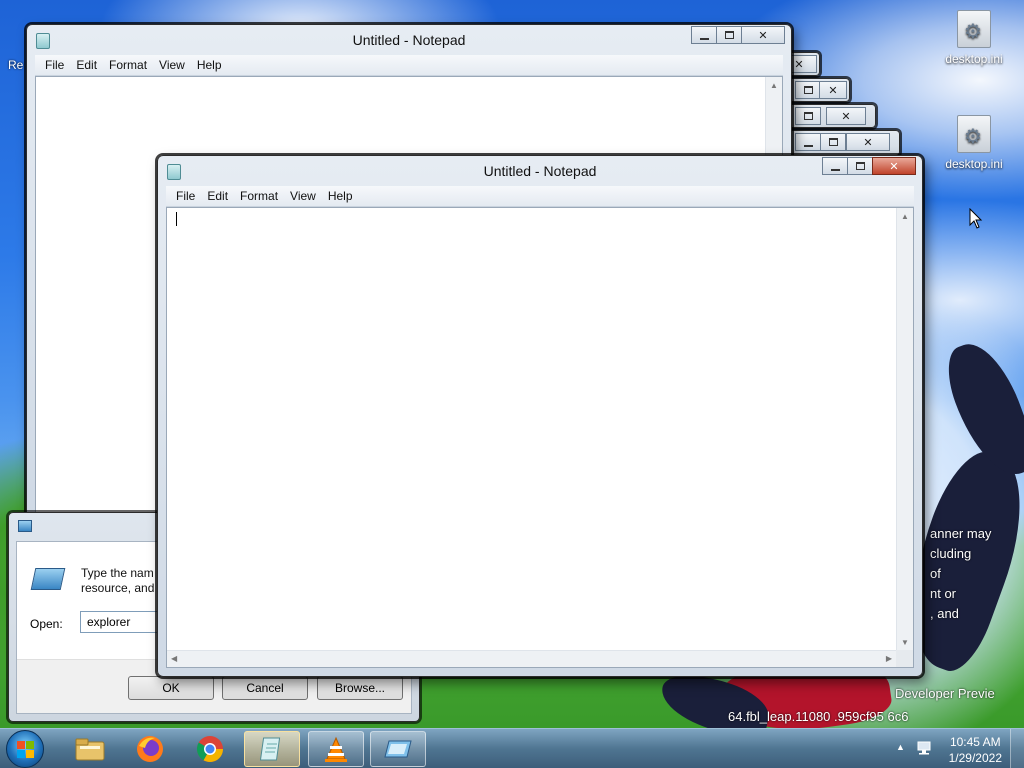 The height and width of the screenshot is (768, 1024). What do you see at coordinates (943, 593) in the screenshot?
I see `wallpaper-text-line4: nt or` at bounding box center [943, 593].